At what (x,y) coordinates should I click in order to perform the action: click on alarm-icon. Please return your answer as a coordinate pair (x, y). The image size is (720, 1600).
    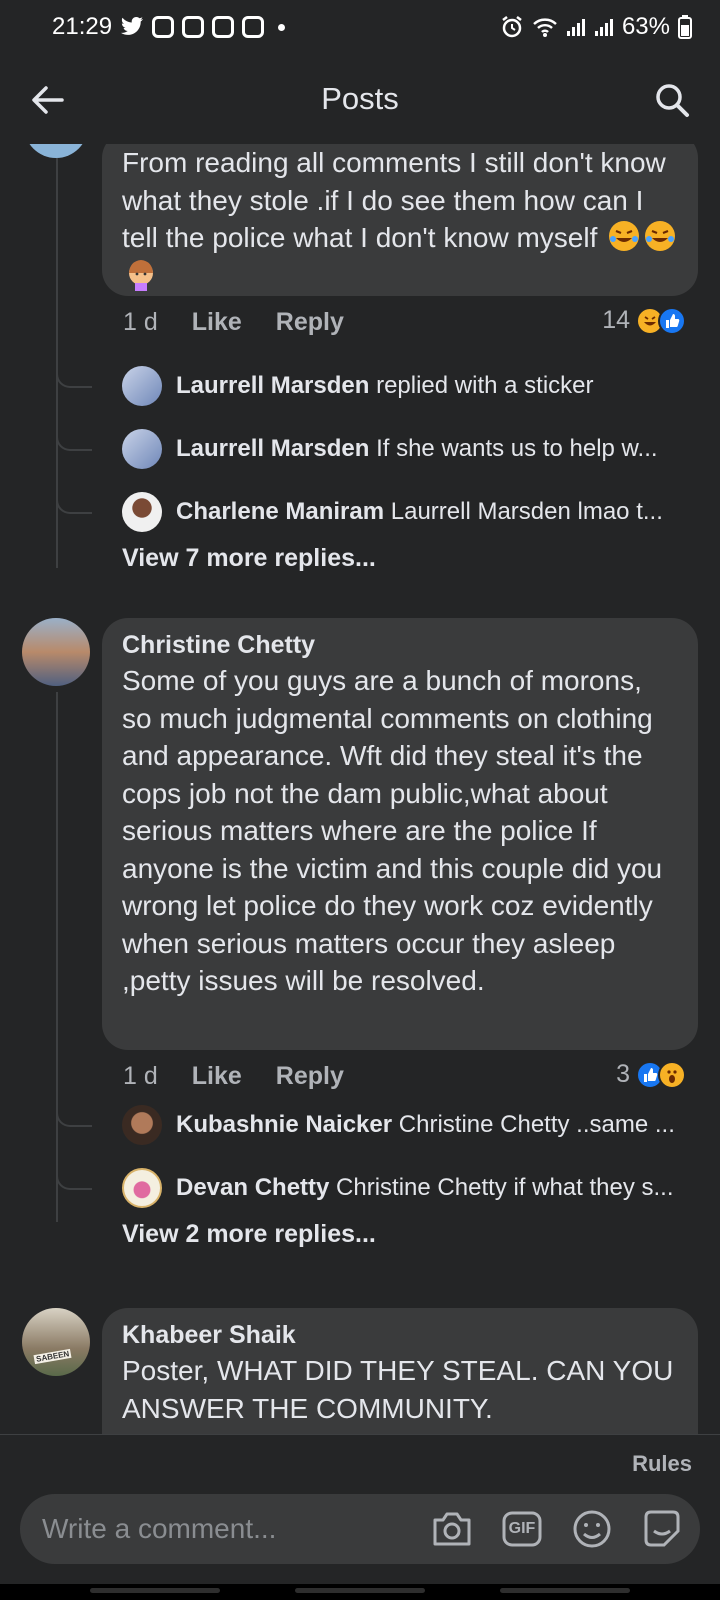
    Looking at the image, I should click on (512, 27).